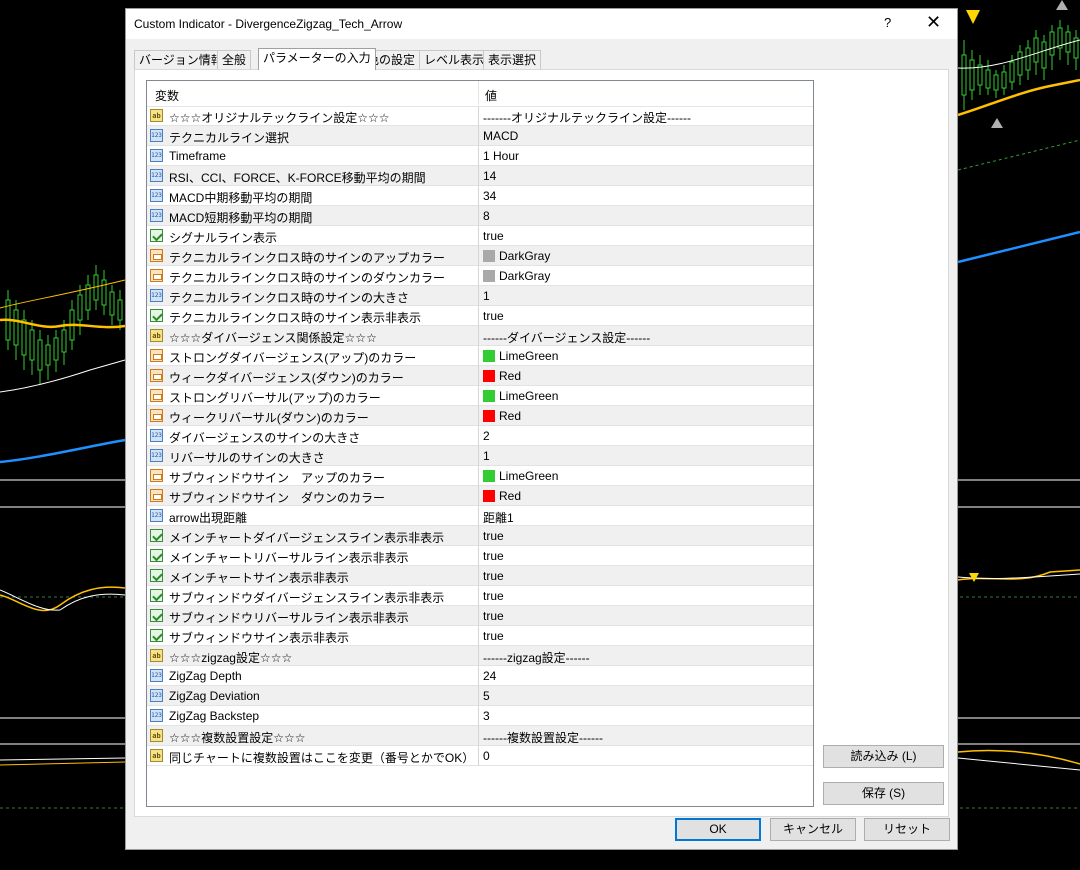 The width and height of the screenshot is (1080, 870). Describe the element at coordinates (486, 216) in the screenshot. I see `parameter-value: 8` at that location.